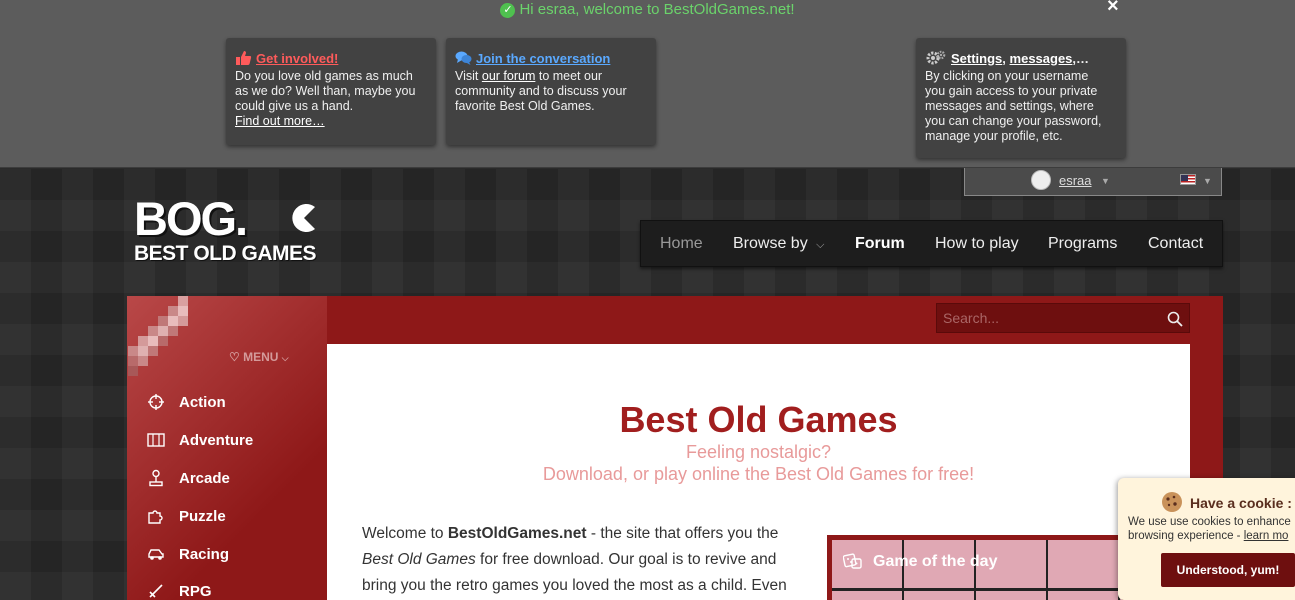 The width and height of the screenshot is (1295, 600). I want to click on welcome-message: ✓ Hi esraa, welcome to BestOldGames.net!, so click(647, 9).